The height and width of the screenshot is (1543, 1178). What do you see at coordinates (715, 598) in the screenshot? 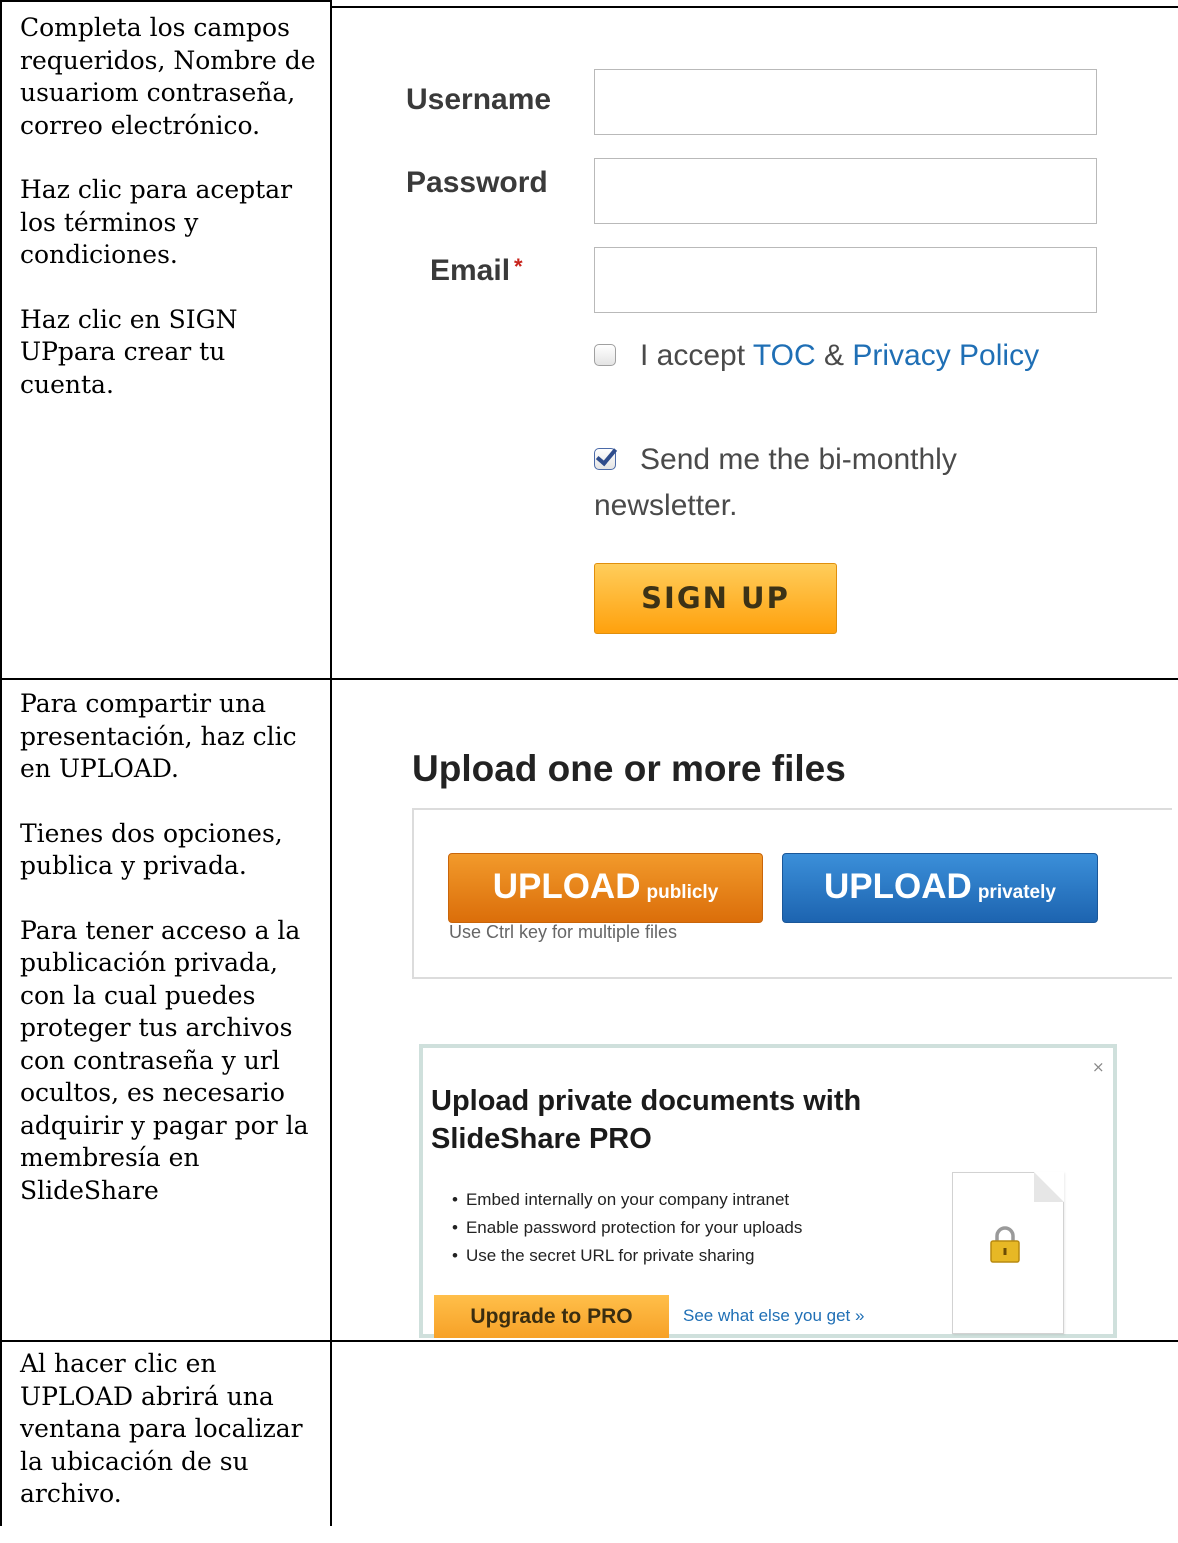
I see `sign-up-button: SIGN UP` at bounding box center [715, 598].